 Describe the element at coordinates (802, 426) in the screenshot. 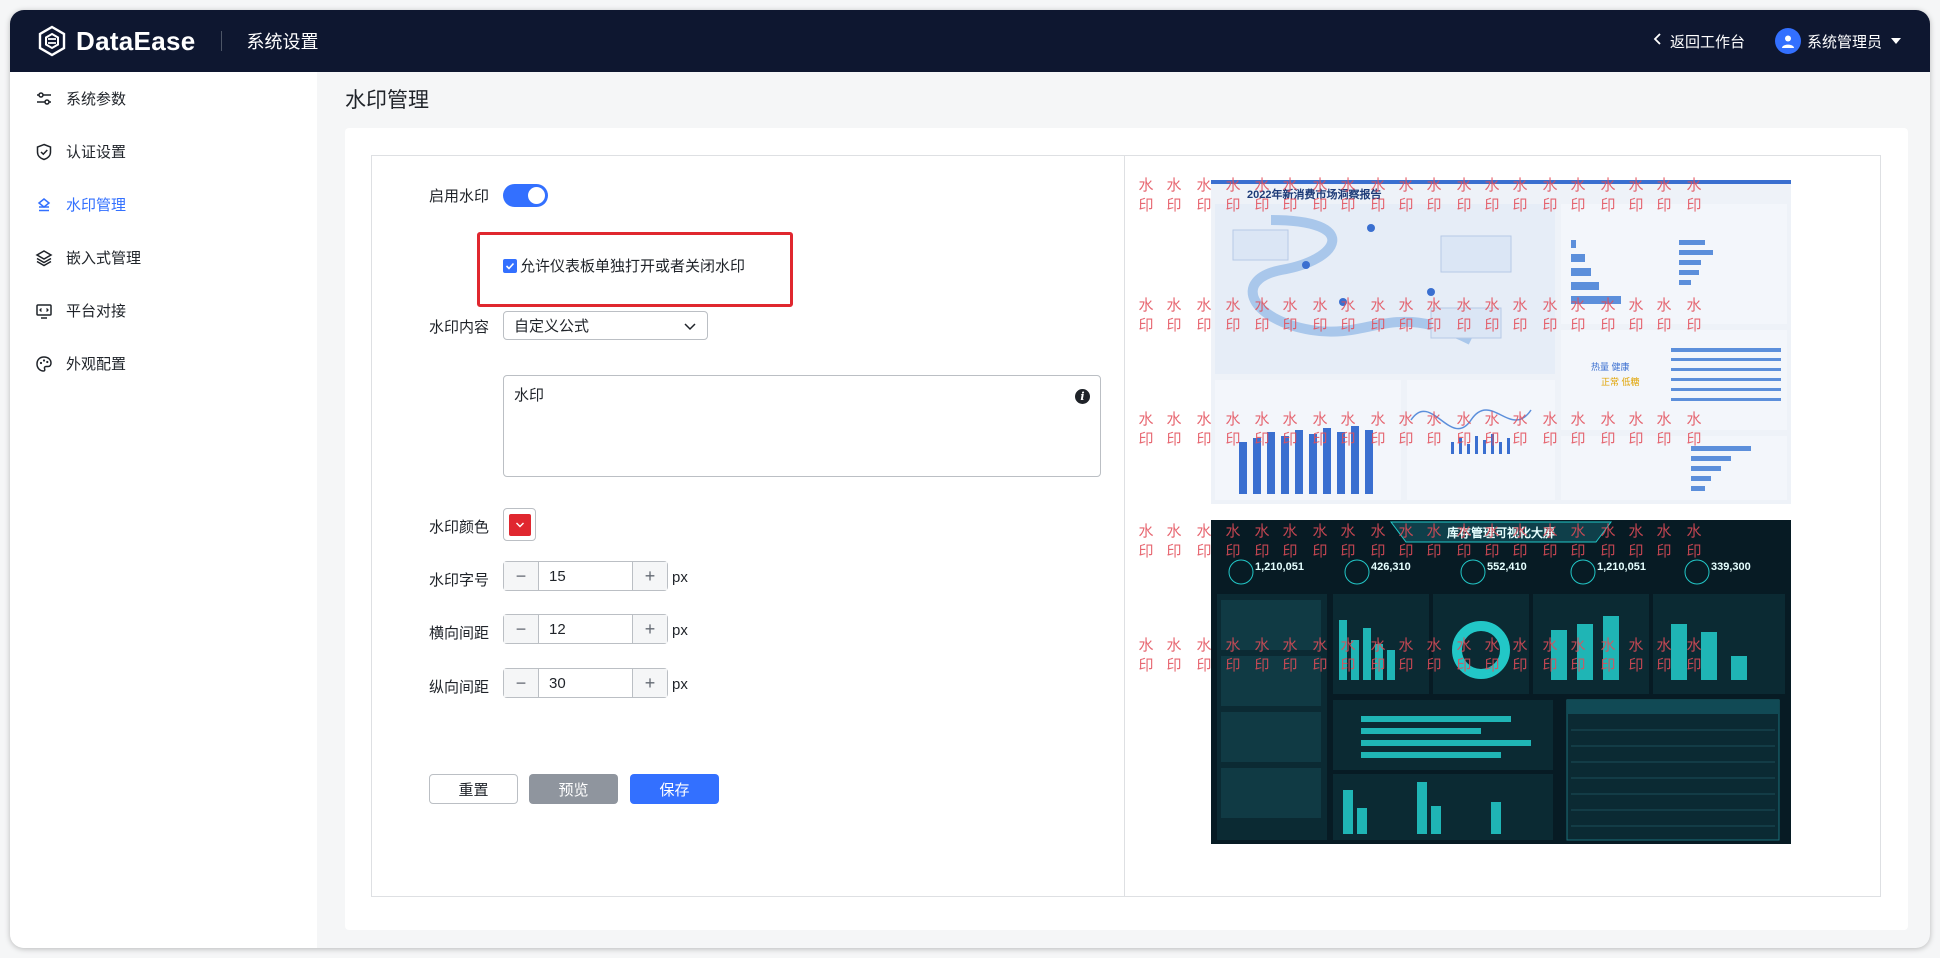

I see `watermark-content-textarea: 水印 i` at that location.